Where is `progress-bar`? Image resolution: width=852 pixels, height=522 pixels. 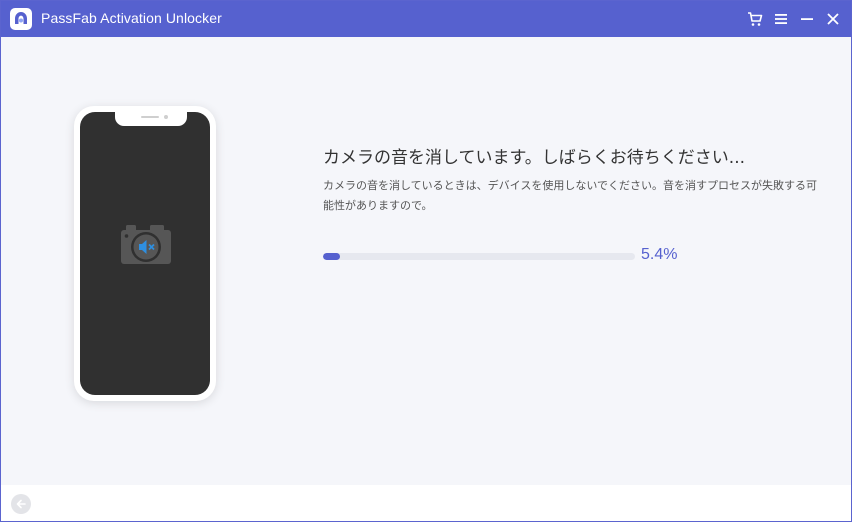 progress-bar is located at coordinates (479, 256).